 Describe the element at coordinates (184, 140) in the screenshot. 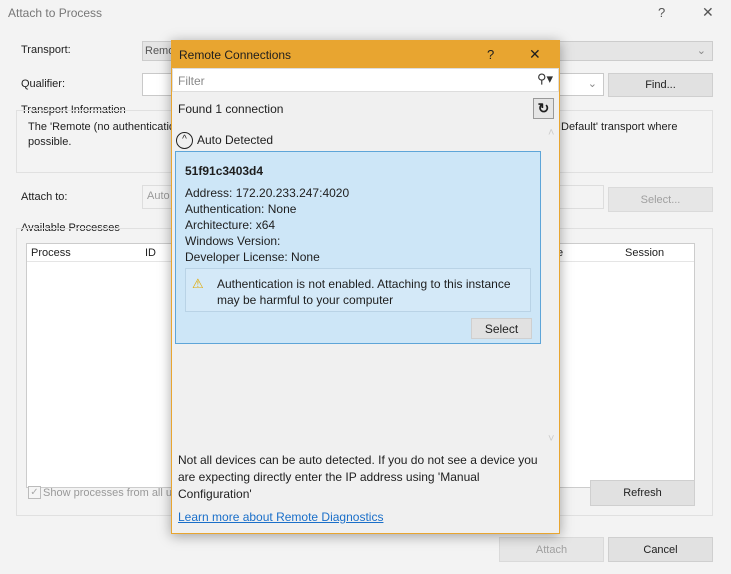

I see `collapse-chevron-icon: ^` at that location.